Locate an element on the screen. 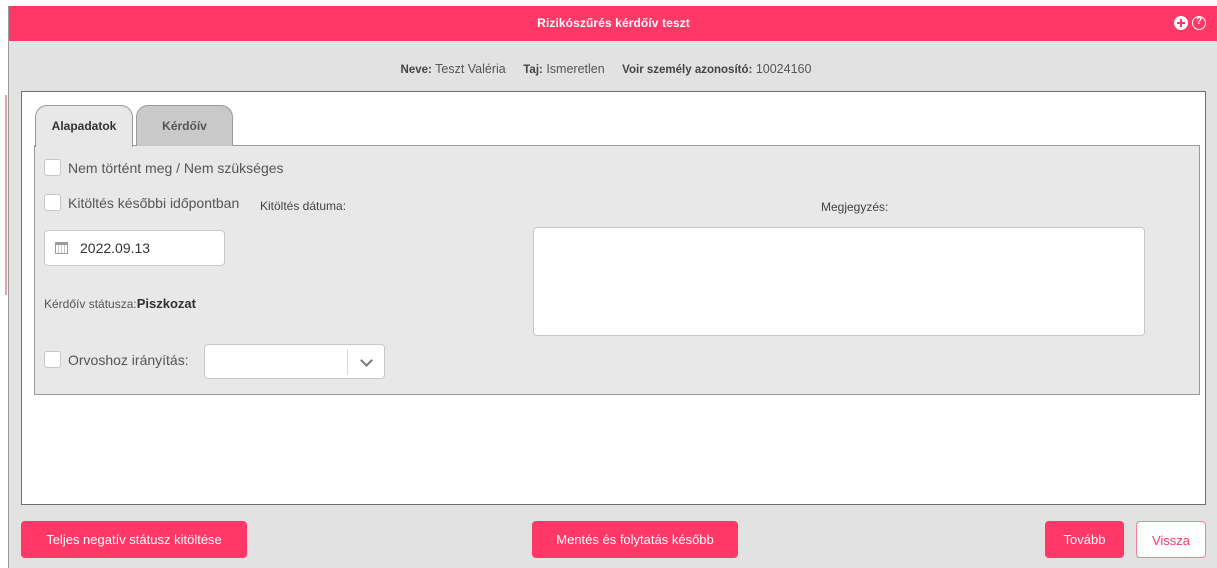  patient-taj-value: Ismeretlen is located at coordinates (575, 69).